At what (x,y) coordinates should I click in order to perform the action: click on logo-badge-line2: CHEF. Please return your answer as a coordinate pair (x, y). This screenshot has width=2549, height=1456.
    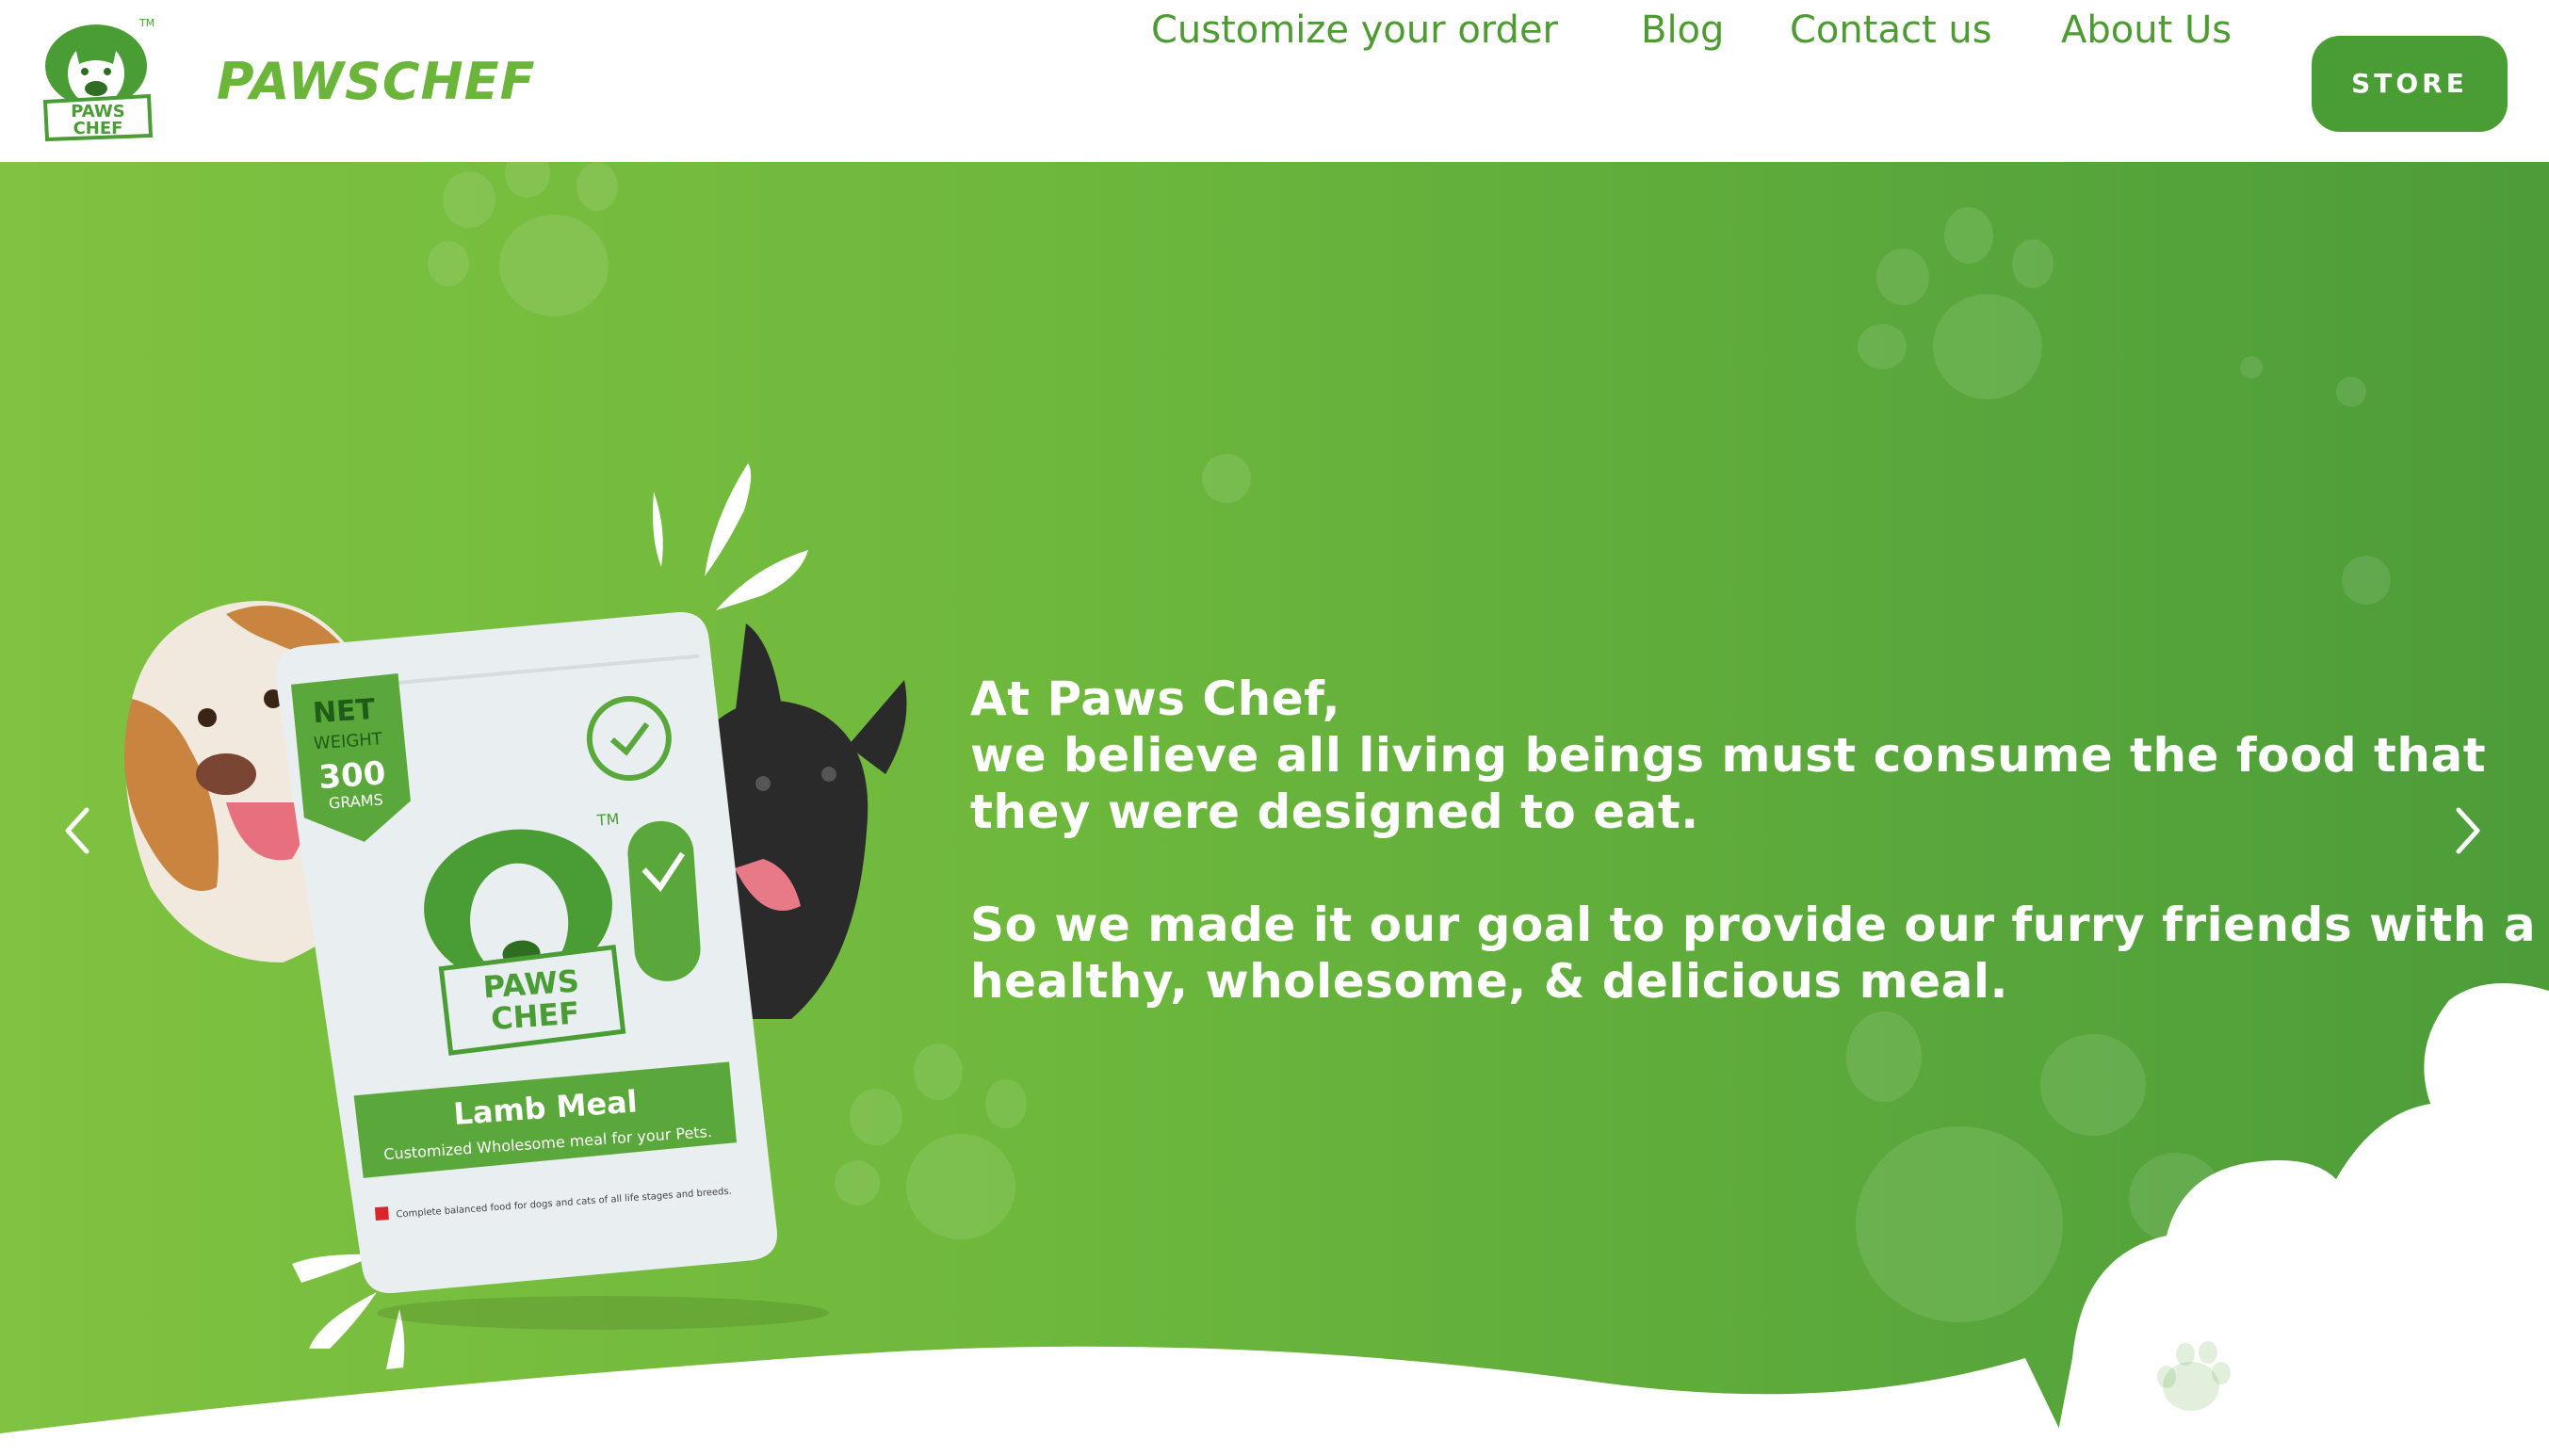
    Looking at the image, I should click on (98, 128).